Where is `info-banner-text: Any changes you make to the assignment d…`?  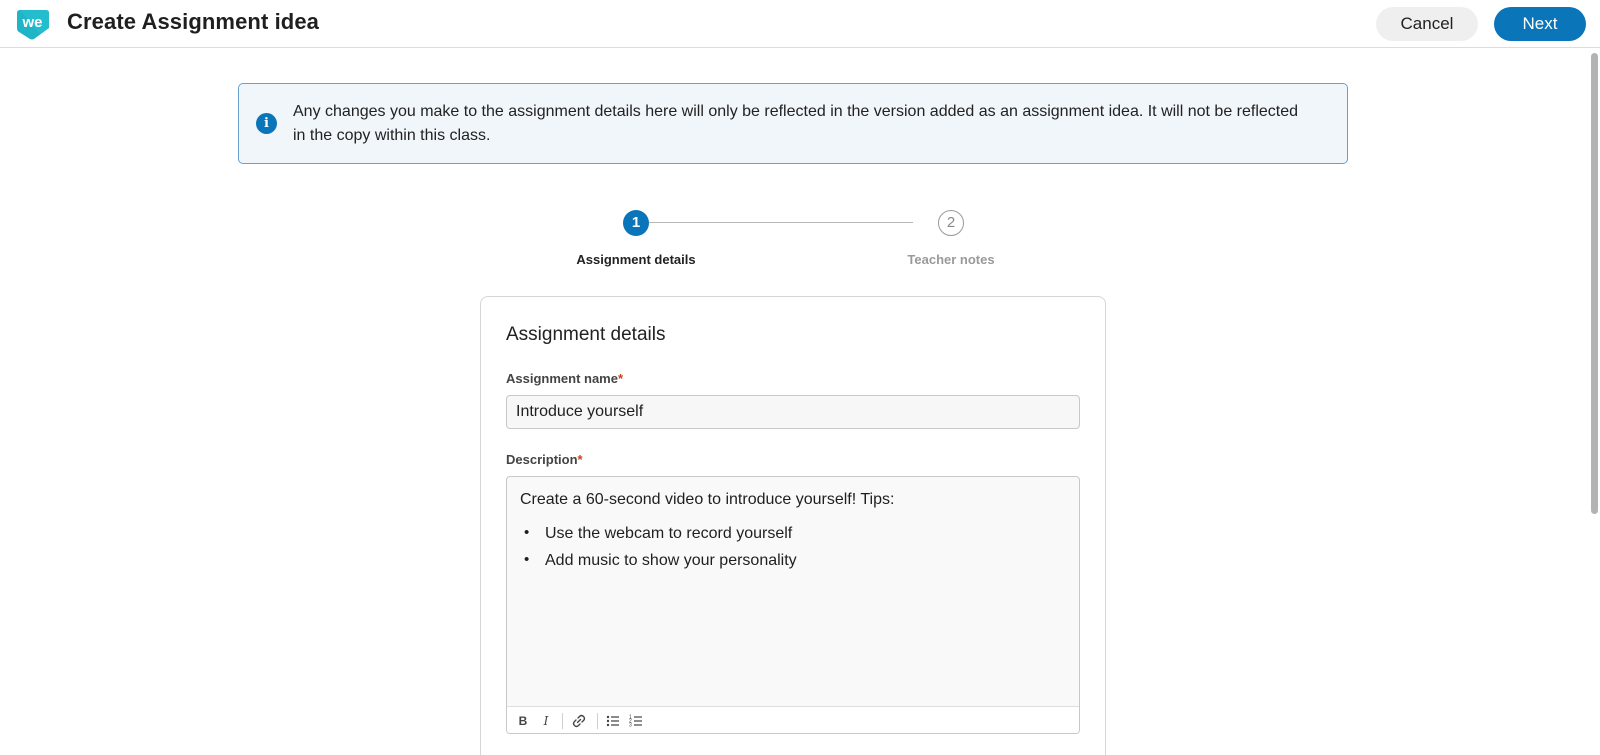
info-banner-text: Any changes you make to the assignment d… is located at coordinates (796, 123).